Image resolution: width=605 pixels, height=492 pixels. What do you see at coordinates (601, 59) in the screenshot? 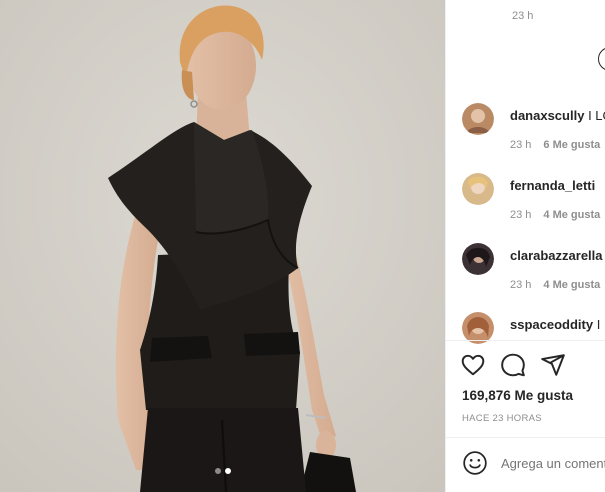
I see `more-options-icon` at bounding box center [601, 59].